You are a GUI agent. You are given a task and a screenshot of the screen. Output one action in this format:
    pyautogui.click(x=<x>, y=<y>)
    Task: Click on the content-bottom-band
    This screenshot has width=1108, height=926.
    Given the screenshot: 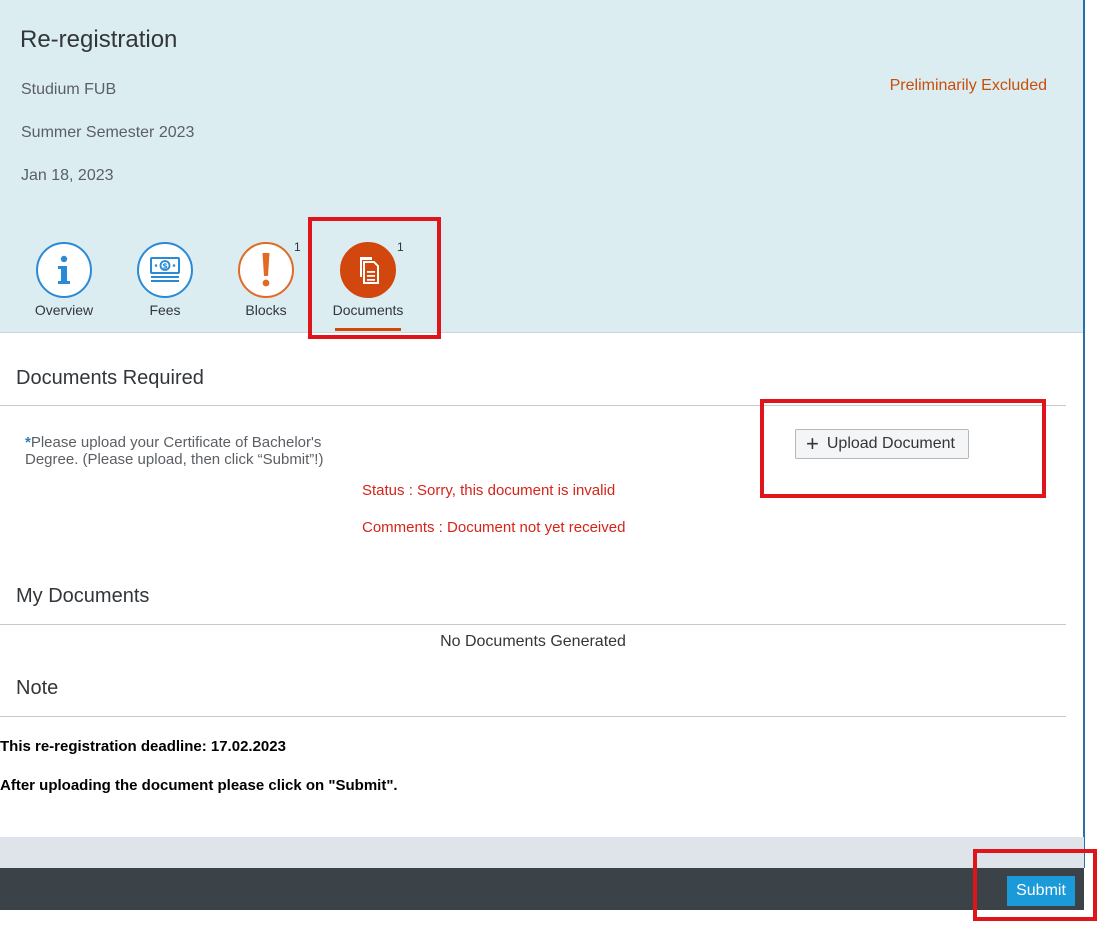 What is the action you would take?
    pyautogui.click(x=542, y=853)
    